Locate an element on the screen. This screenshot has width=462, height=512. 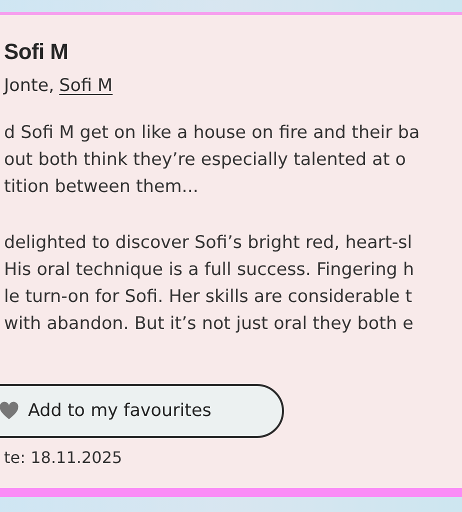
description-line: d Sofi M get on like a house on fire and their ba is located at coordinates (212, 133).